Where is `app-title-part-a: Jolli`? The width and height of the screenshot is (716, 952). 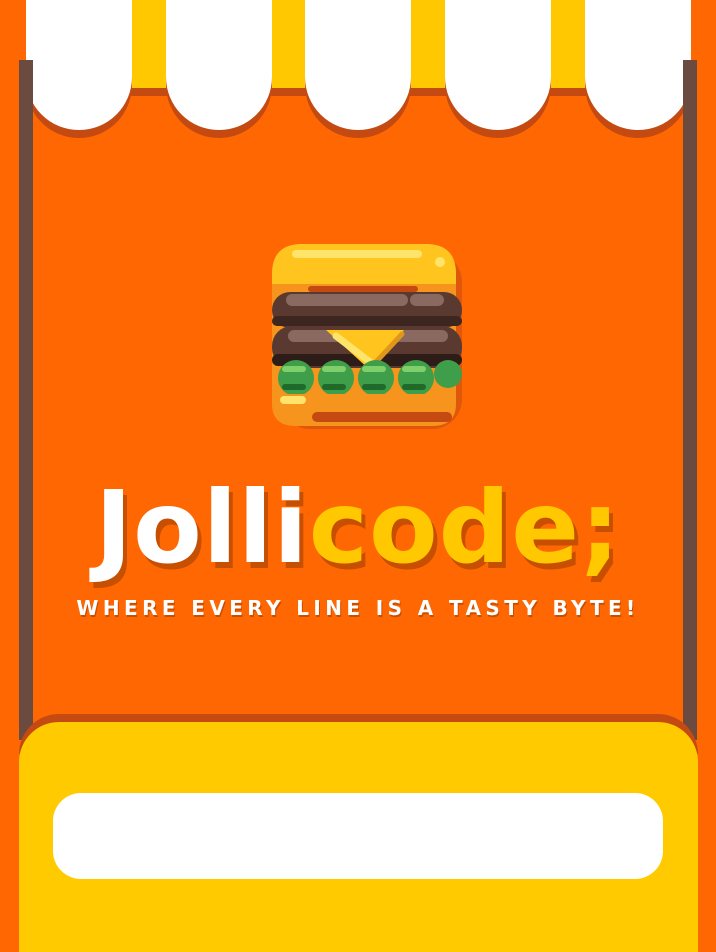 app-title-part-a: Jolli is located at coordinates (201, 527).